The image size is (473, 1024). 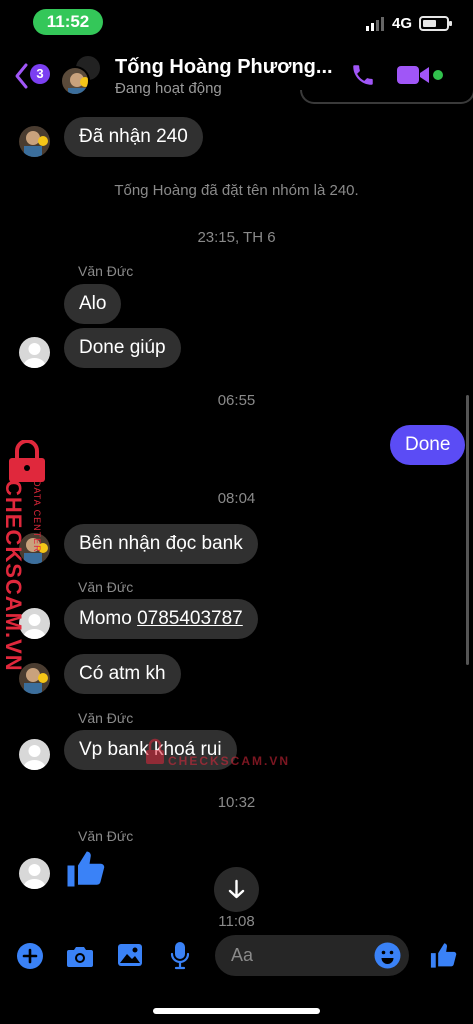 I want to click on status-time: 11:52, so click(x=68, y=22).